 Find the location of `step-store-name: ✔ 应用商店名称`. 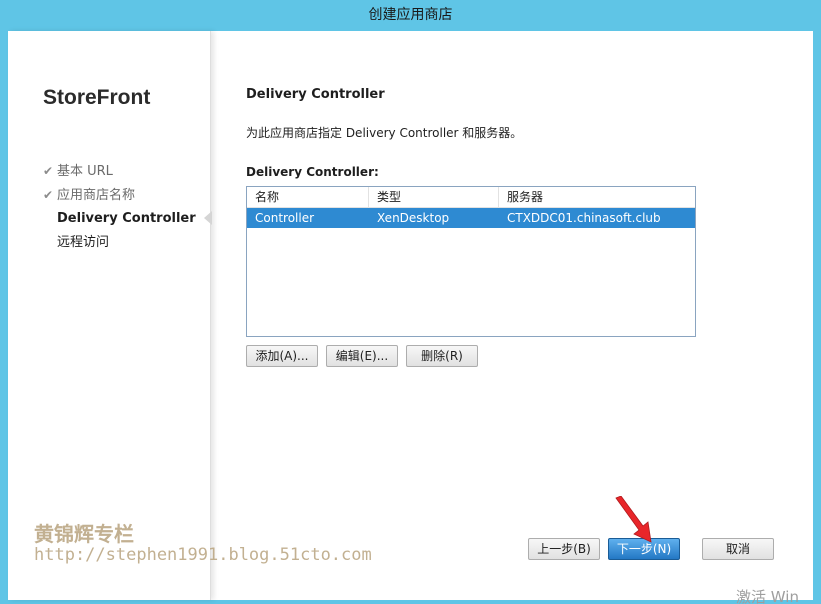

step-store-name: ✔ 应用商店名称 is located at coordinates (119, 199).